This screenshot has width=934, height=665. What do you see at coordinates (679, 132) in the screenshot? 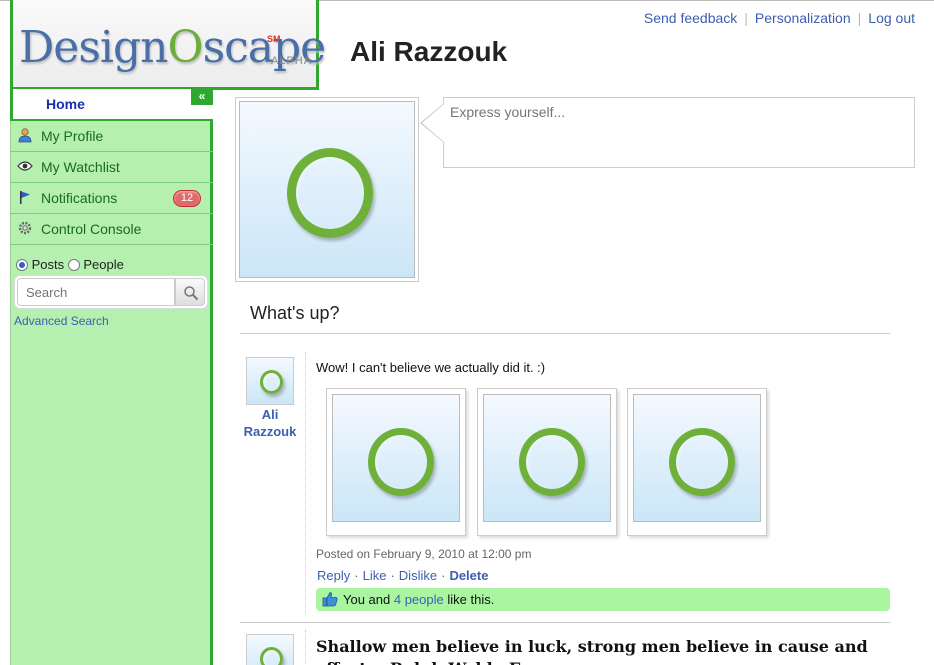
I see `status-composer` at bounding box center [679, 132].